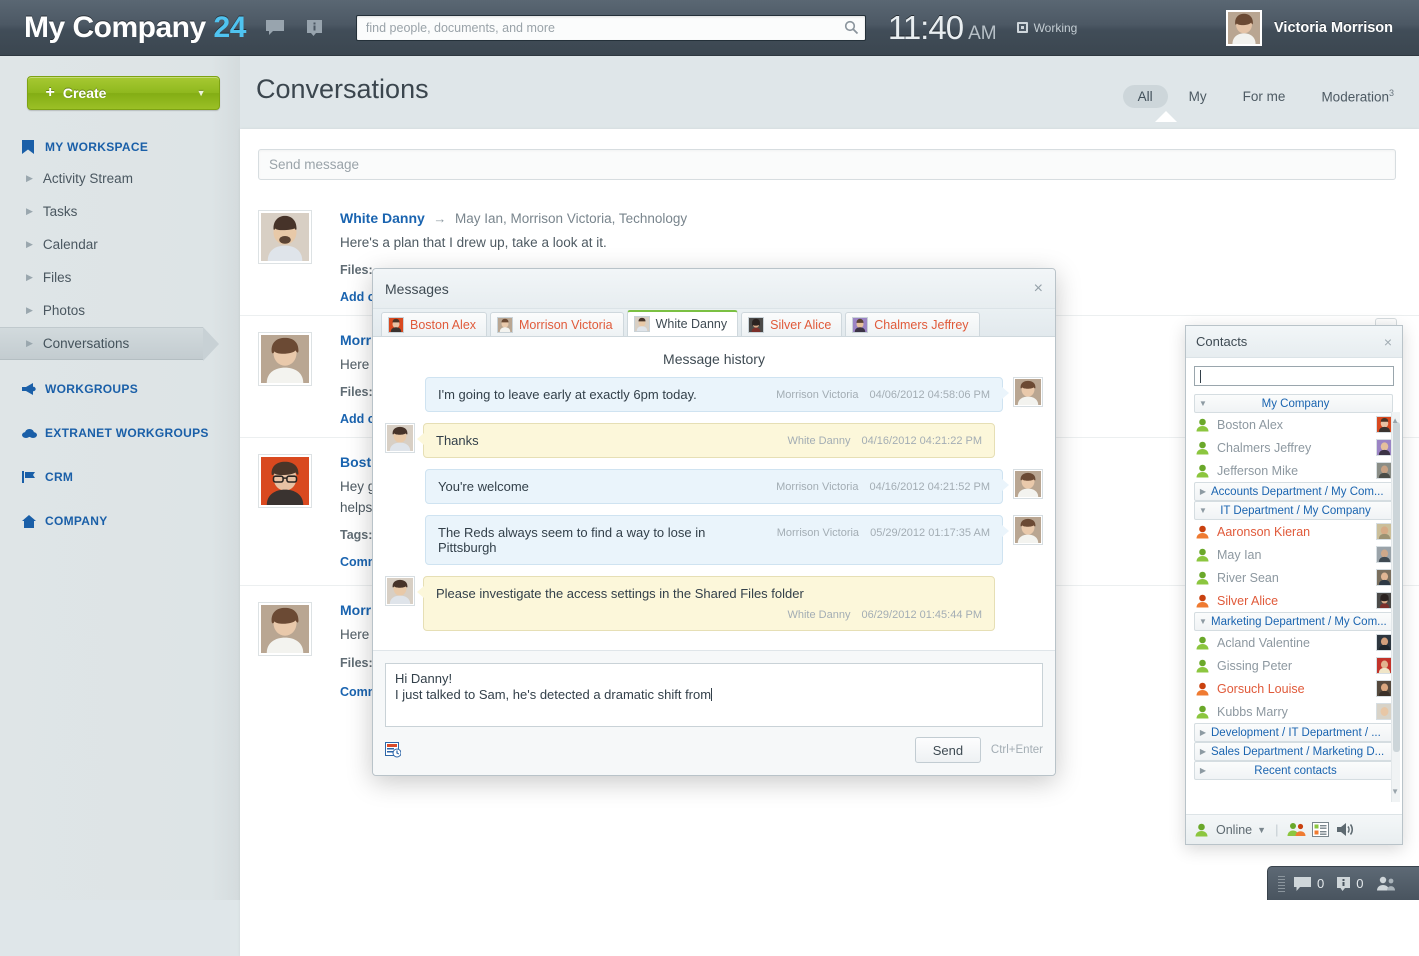 The width and height of the screenshot is (1419, 956). What do you see at coordinates (1234, 830) in the screenshot?
I see `status-selector-label: Online` at bounding box center [1234, 830].